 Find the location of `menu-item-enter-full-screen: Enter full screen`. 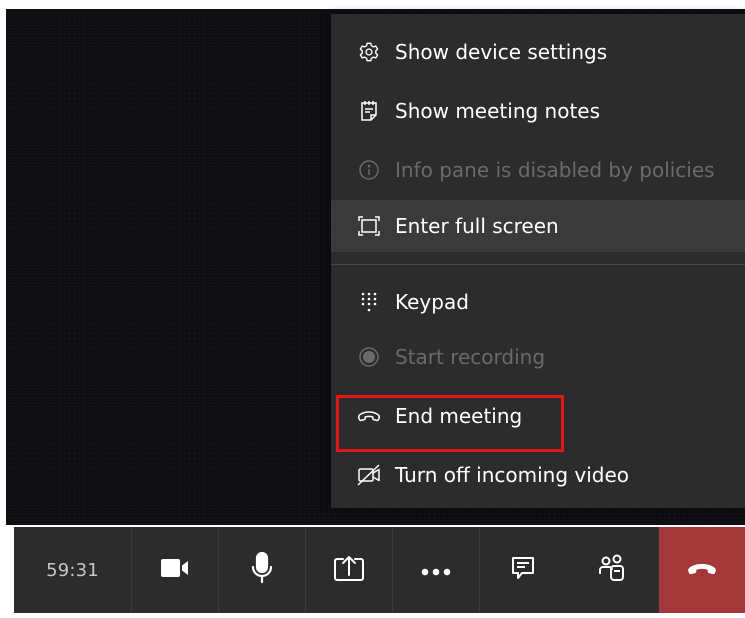

menu-item-enter-full-screen: Enter full screen is located at coordinates (538, 226).